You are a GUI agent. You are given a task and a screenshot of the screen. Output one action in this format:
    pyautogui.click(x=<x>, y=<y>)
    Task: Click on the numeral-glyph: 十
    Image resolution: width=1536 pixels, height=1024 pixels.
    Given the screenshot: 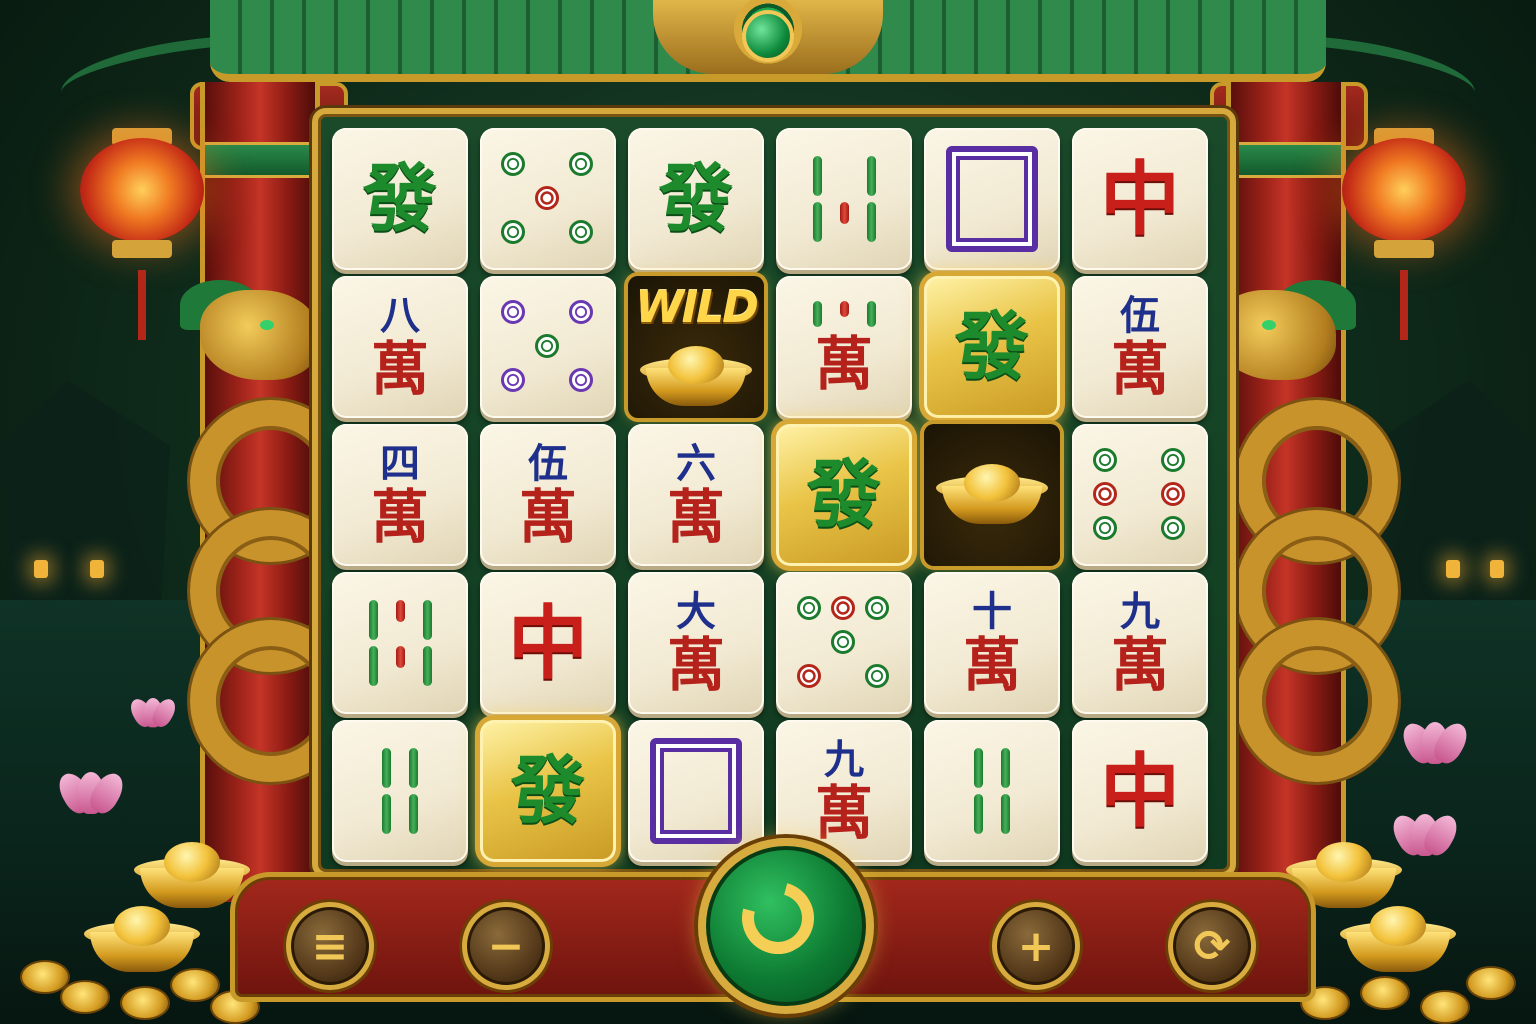 What is the action you would take?
    pyautogui.click(x=991, y=611)
    